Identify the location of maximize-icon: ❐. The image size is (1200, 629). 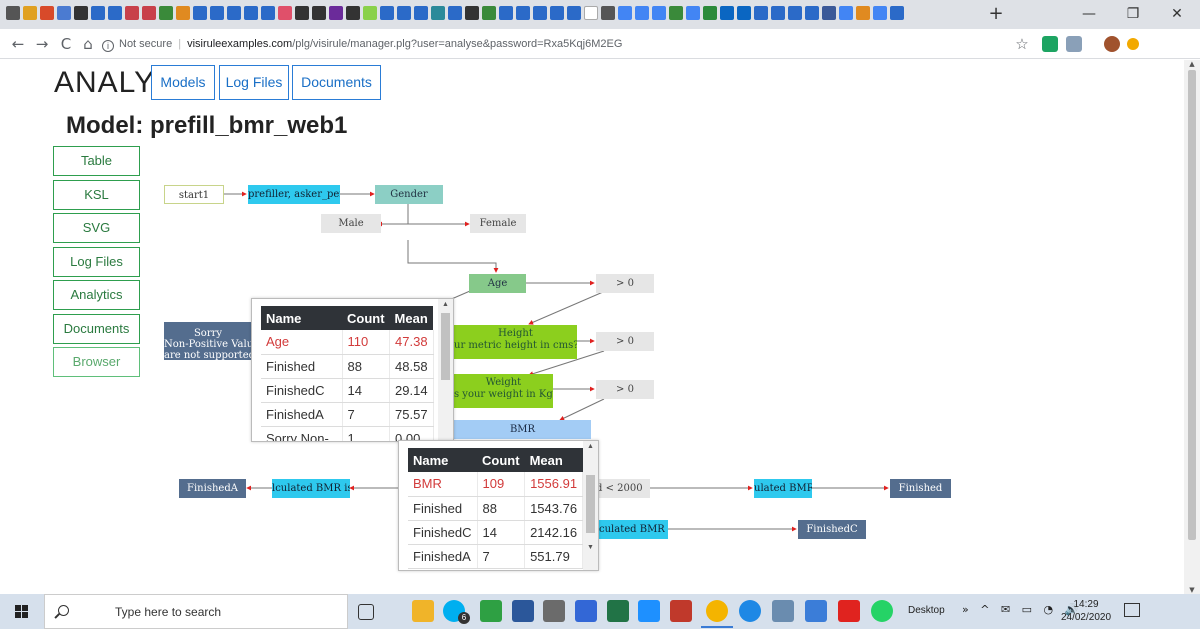
(1133, 14).